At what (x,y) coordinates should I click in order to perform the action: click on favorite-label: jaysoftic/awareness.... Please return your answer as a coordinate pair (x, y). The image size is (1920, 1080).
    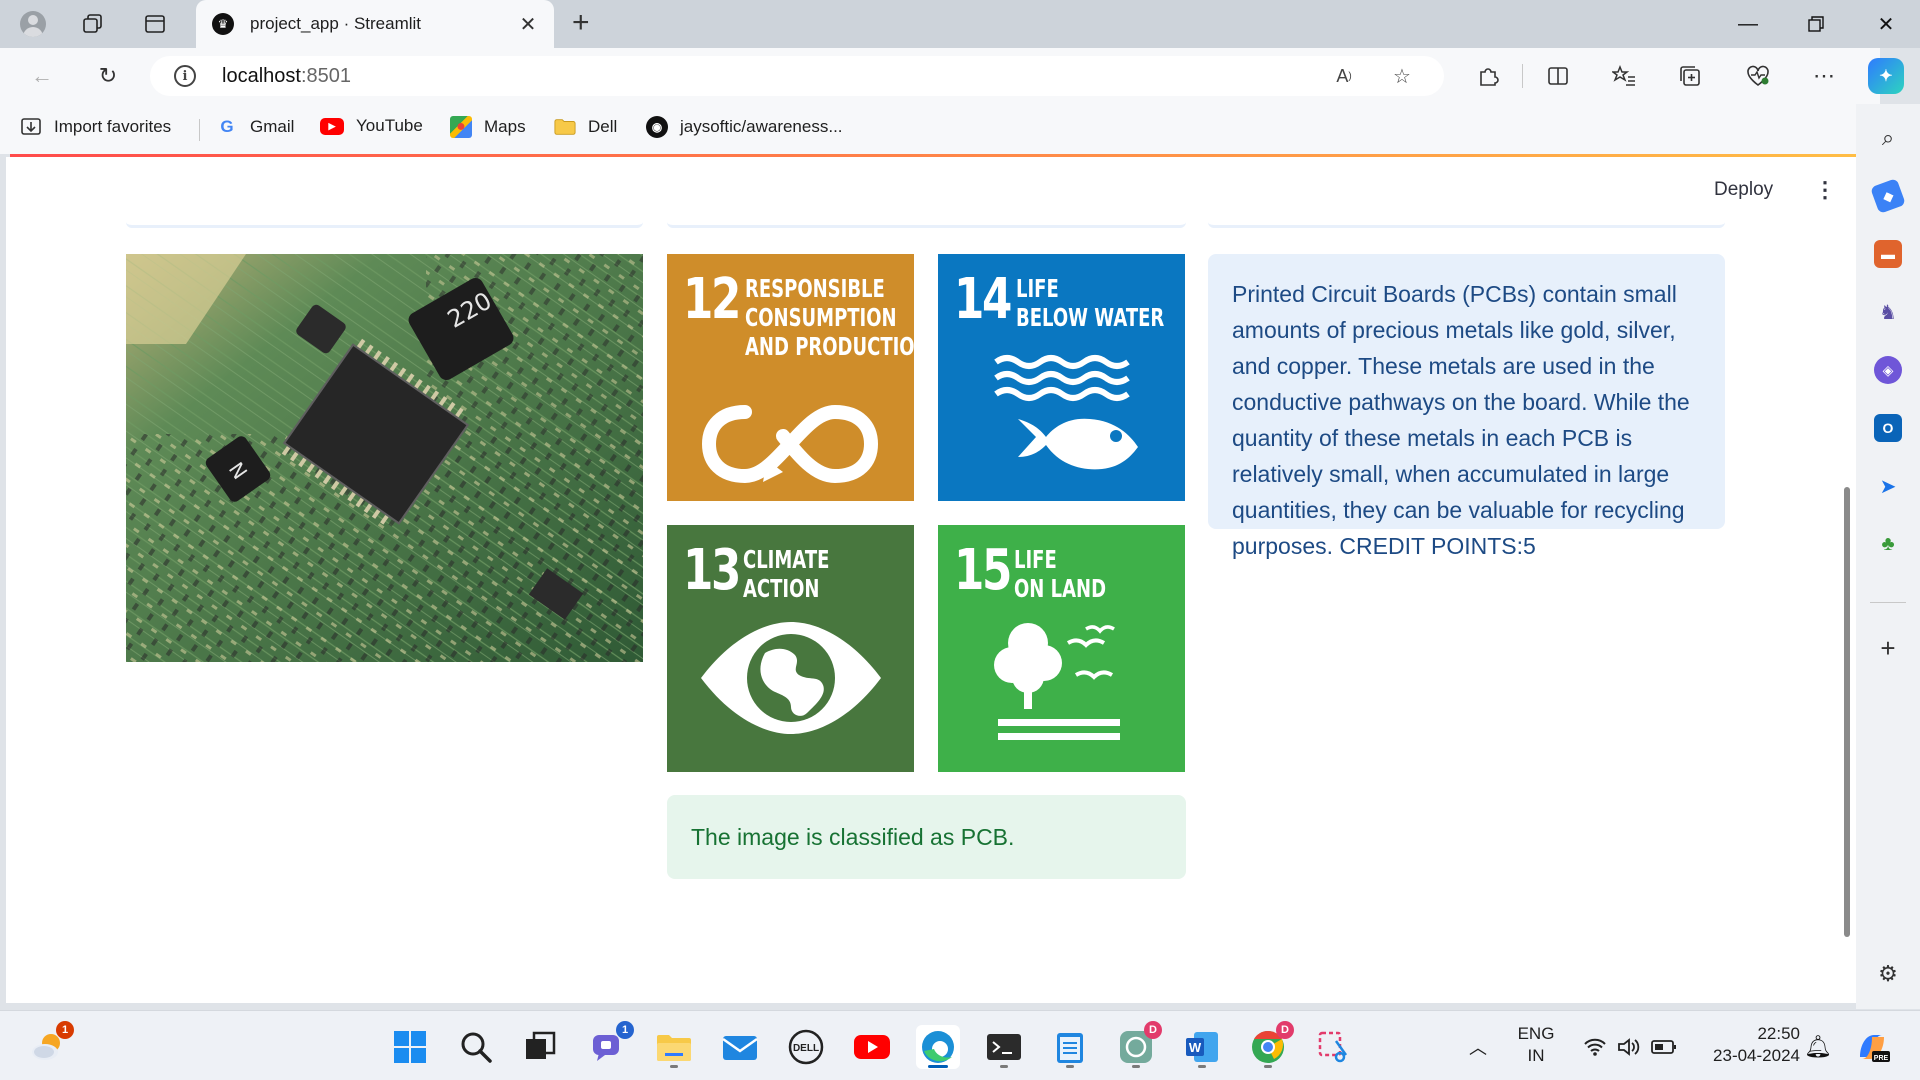
    Looking at the image, I should click on (761, 126).